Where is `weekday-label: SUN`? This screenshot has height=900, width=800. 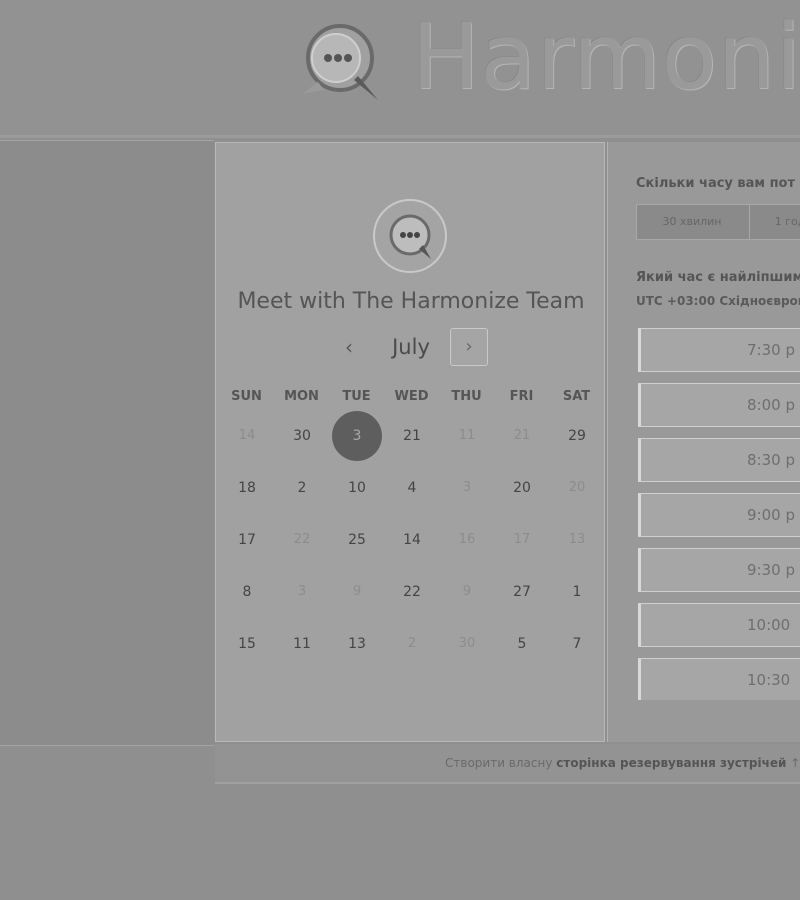
weekday-label: SUN is located at coordinates (246, 396).